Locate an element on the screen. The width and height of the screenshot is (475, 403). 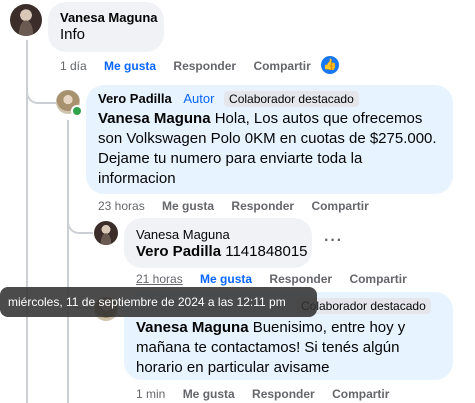
comment-actions: 1 min Me gusta Responder Compartir is located at coordinates (269, 394).